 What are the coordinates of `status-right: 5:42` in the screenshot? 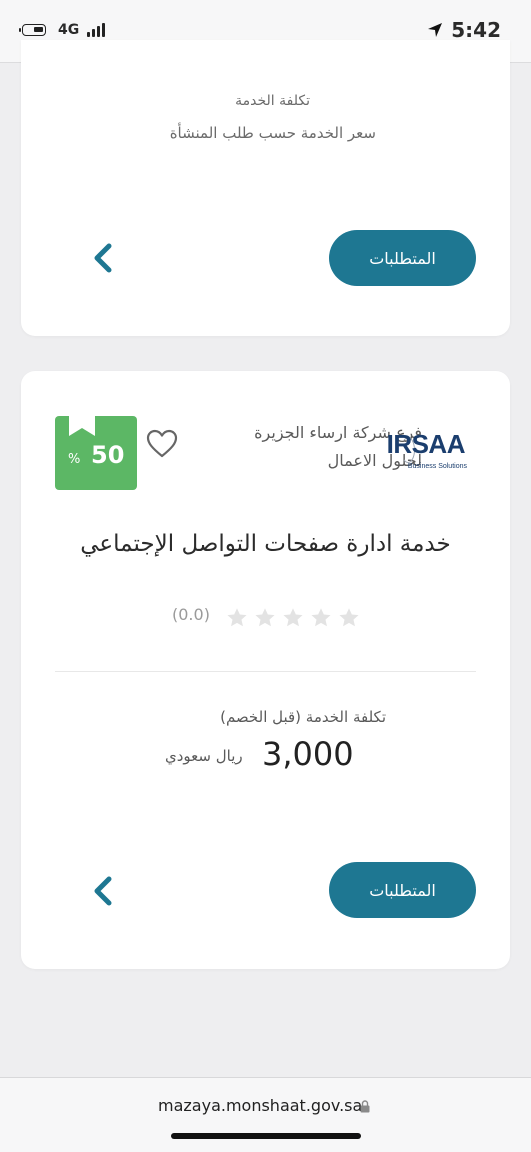 It's located at (464, 30).